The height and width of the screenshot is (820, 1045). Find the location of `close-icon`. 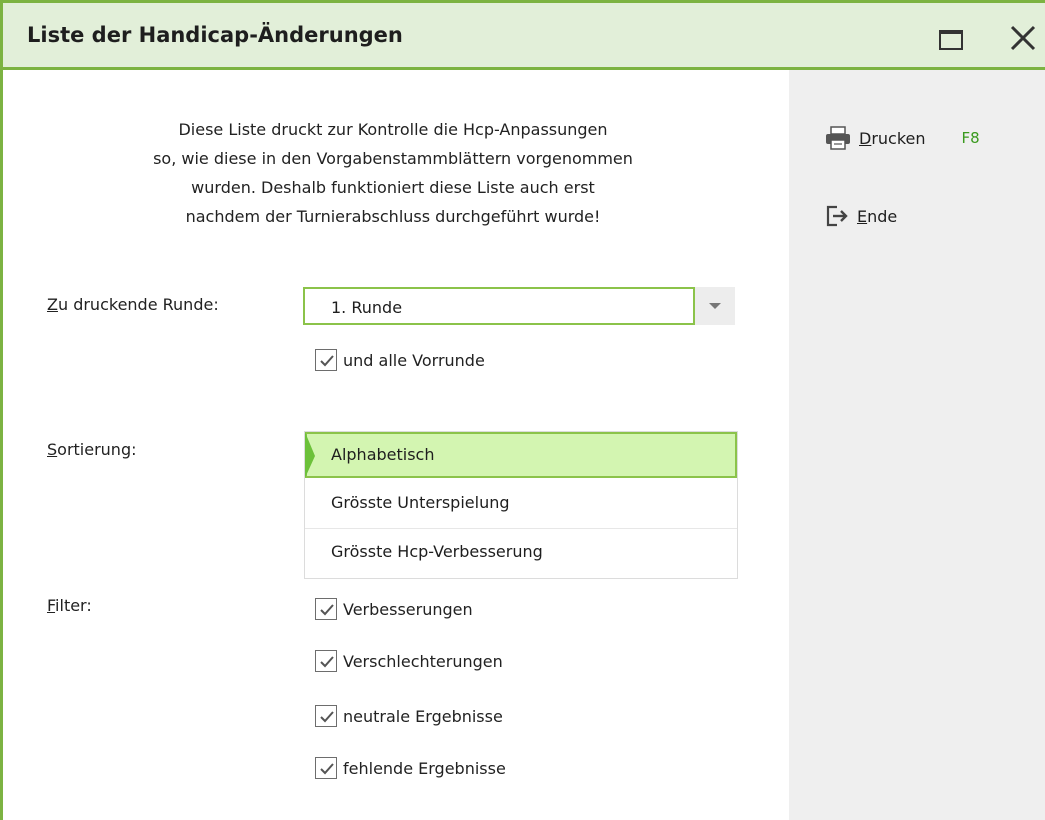

close-icon is located at coordinates (1023, 38).